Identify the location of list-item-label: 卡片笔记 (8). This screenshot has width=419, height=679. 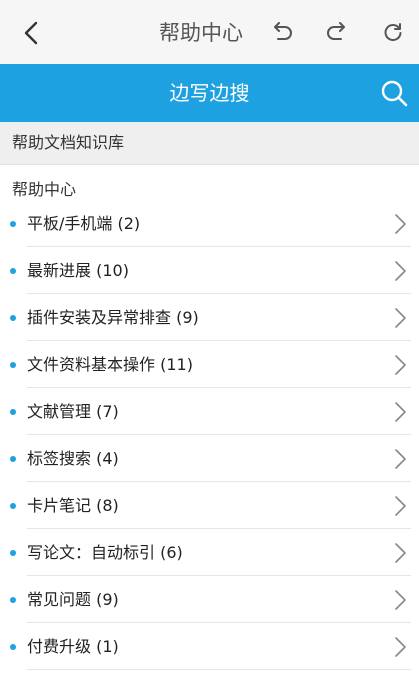
(73, 505).